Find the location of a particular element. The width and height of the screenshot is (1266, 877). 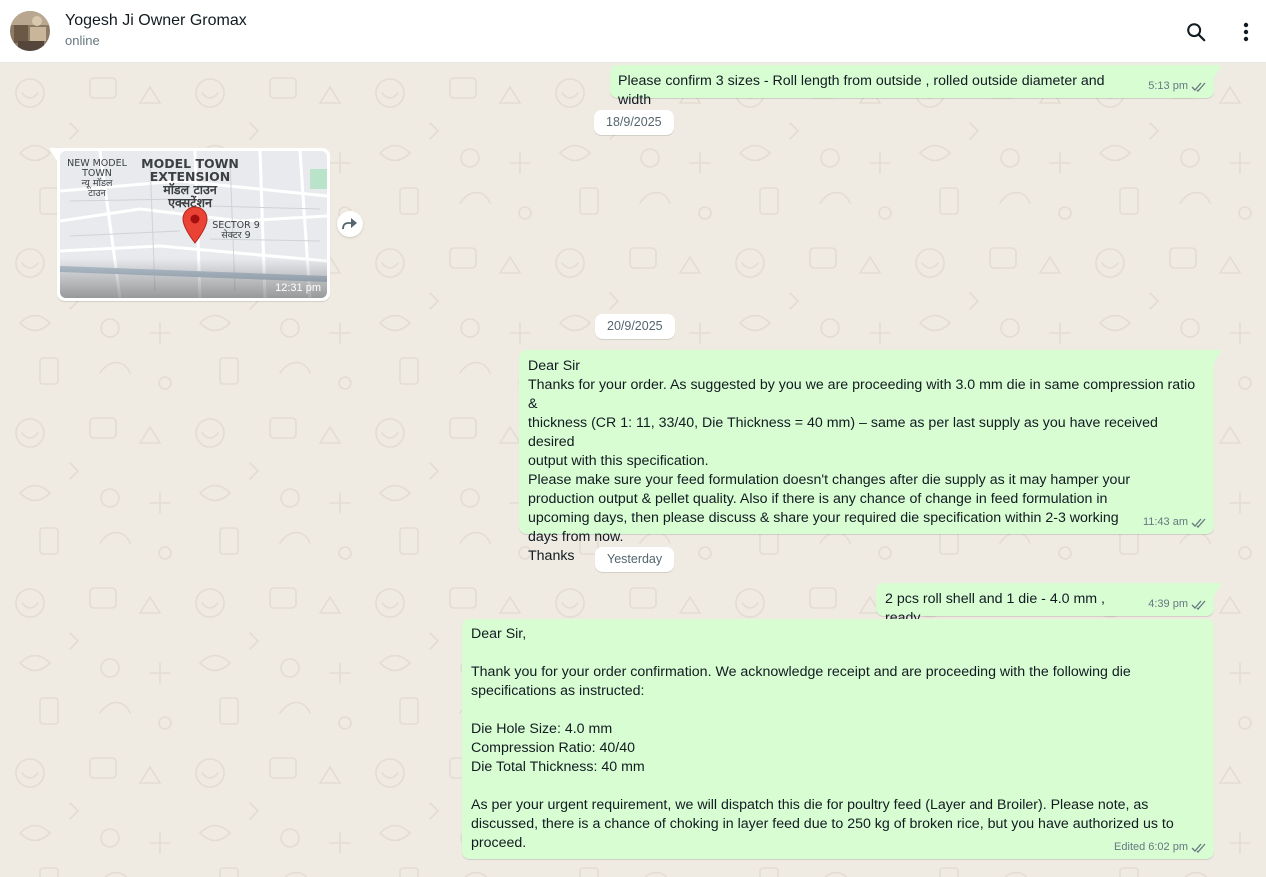

date-label: Yesterday is located at coordinates (635, 559).